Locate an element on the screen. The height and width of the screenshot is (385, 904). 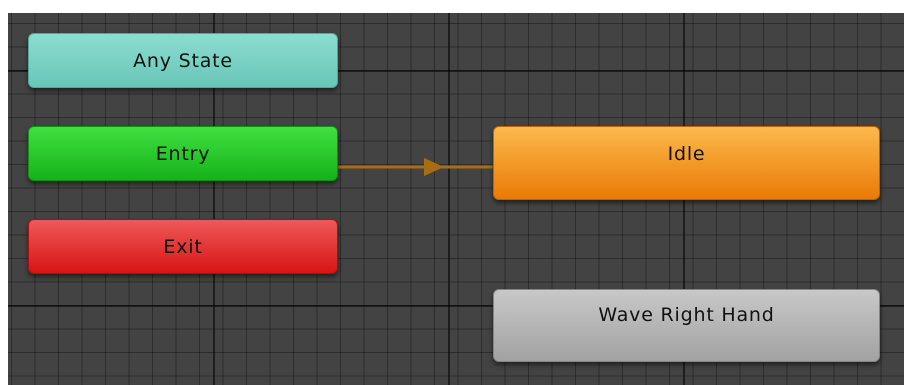
idle-state-node: Idle is located at coordinates (686, 163).